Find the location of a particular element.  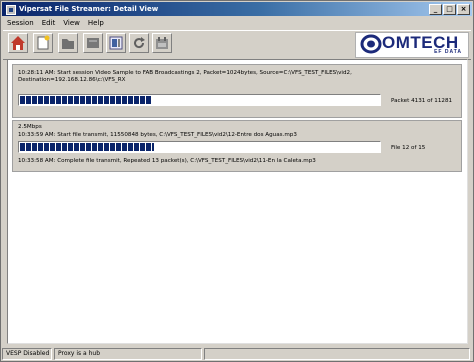

new-file-button is located at coordinates (43, 43).